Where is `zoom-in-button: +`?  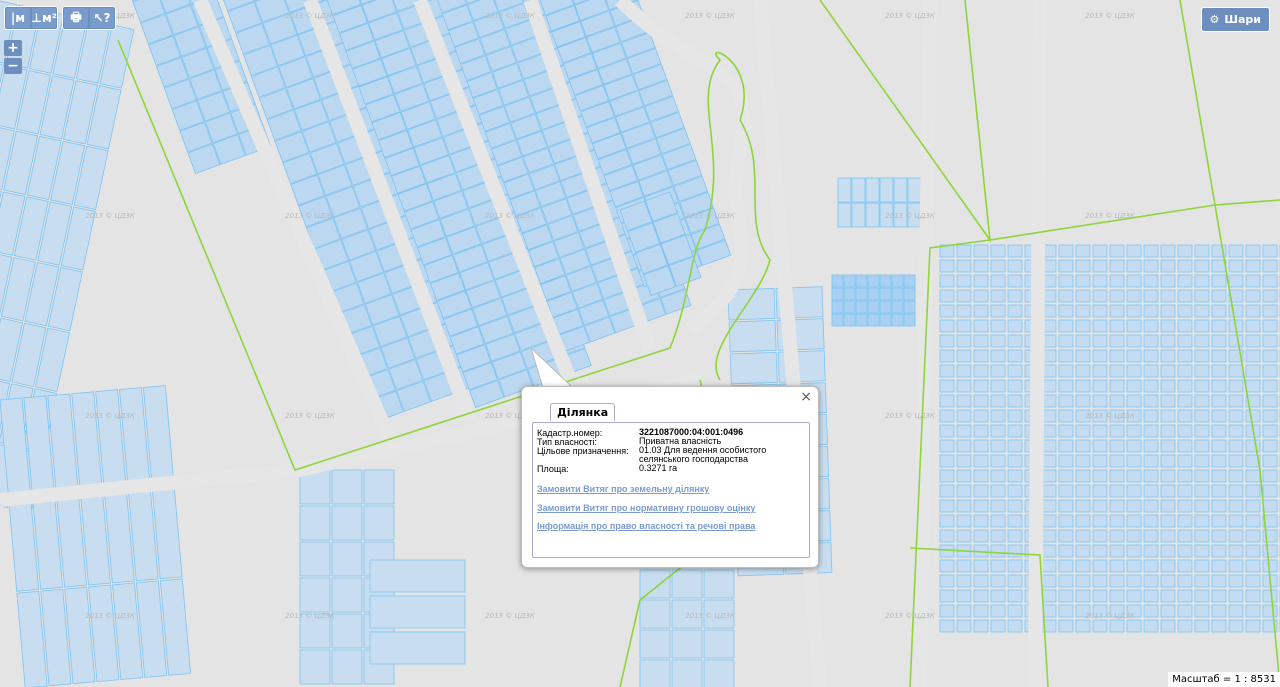 zoom-in-button: + is located at coordinates (13, 48).